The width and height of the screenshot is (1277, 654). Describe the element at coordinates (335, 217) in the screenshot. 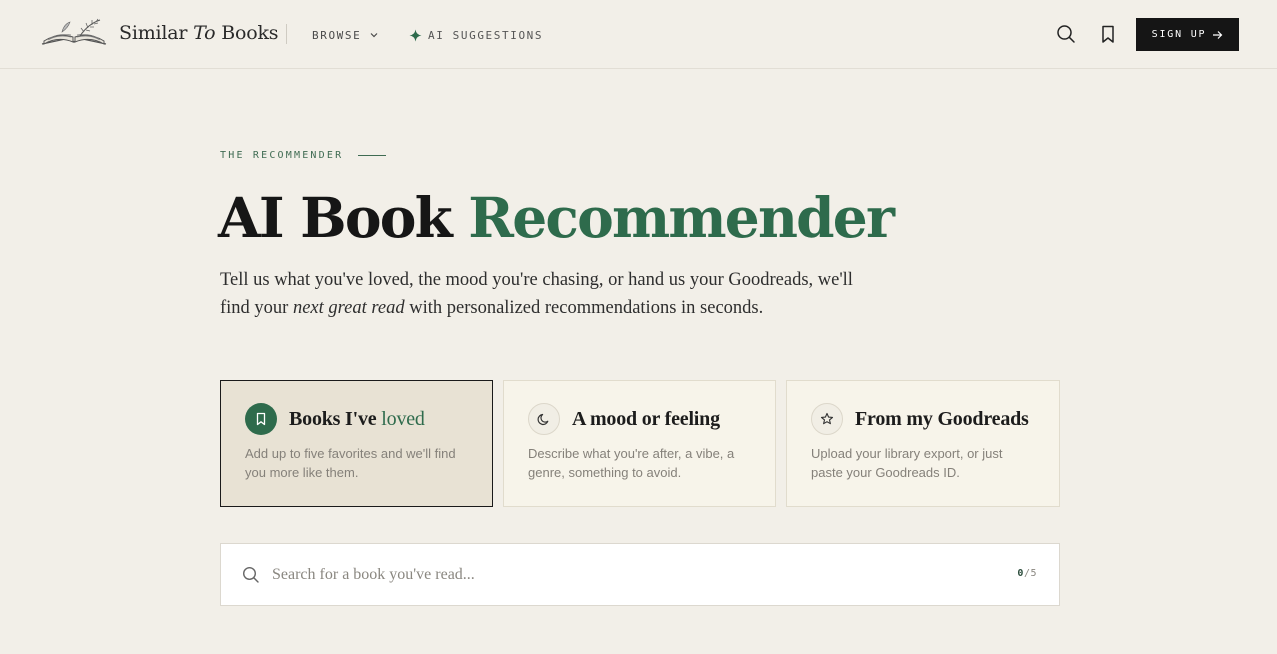

I see `title-part-1: AI Book` at that location.